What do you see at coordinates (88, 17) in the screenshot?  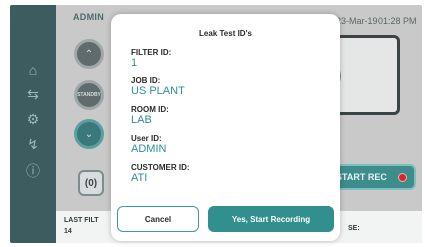 I see `current-user: ADMIN` at bounding box center [88, 17].